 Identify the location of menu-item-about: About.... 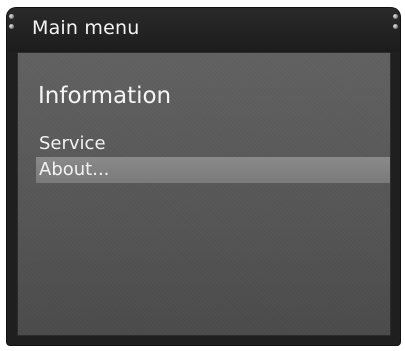
(213, 170).